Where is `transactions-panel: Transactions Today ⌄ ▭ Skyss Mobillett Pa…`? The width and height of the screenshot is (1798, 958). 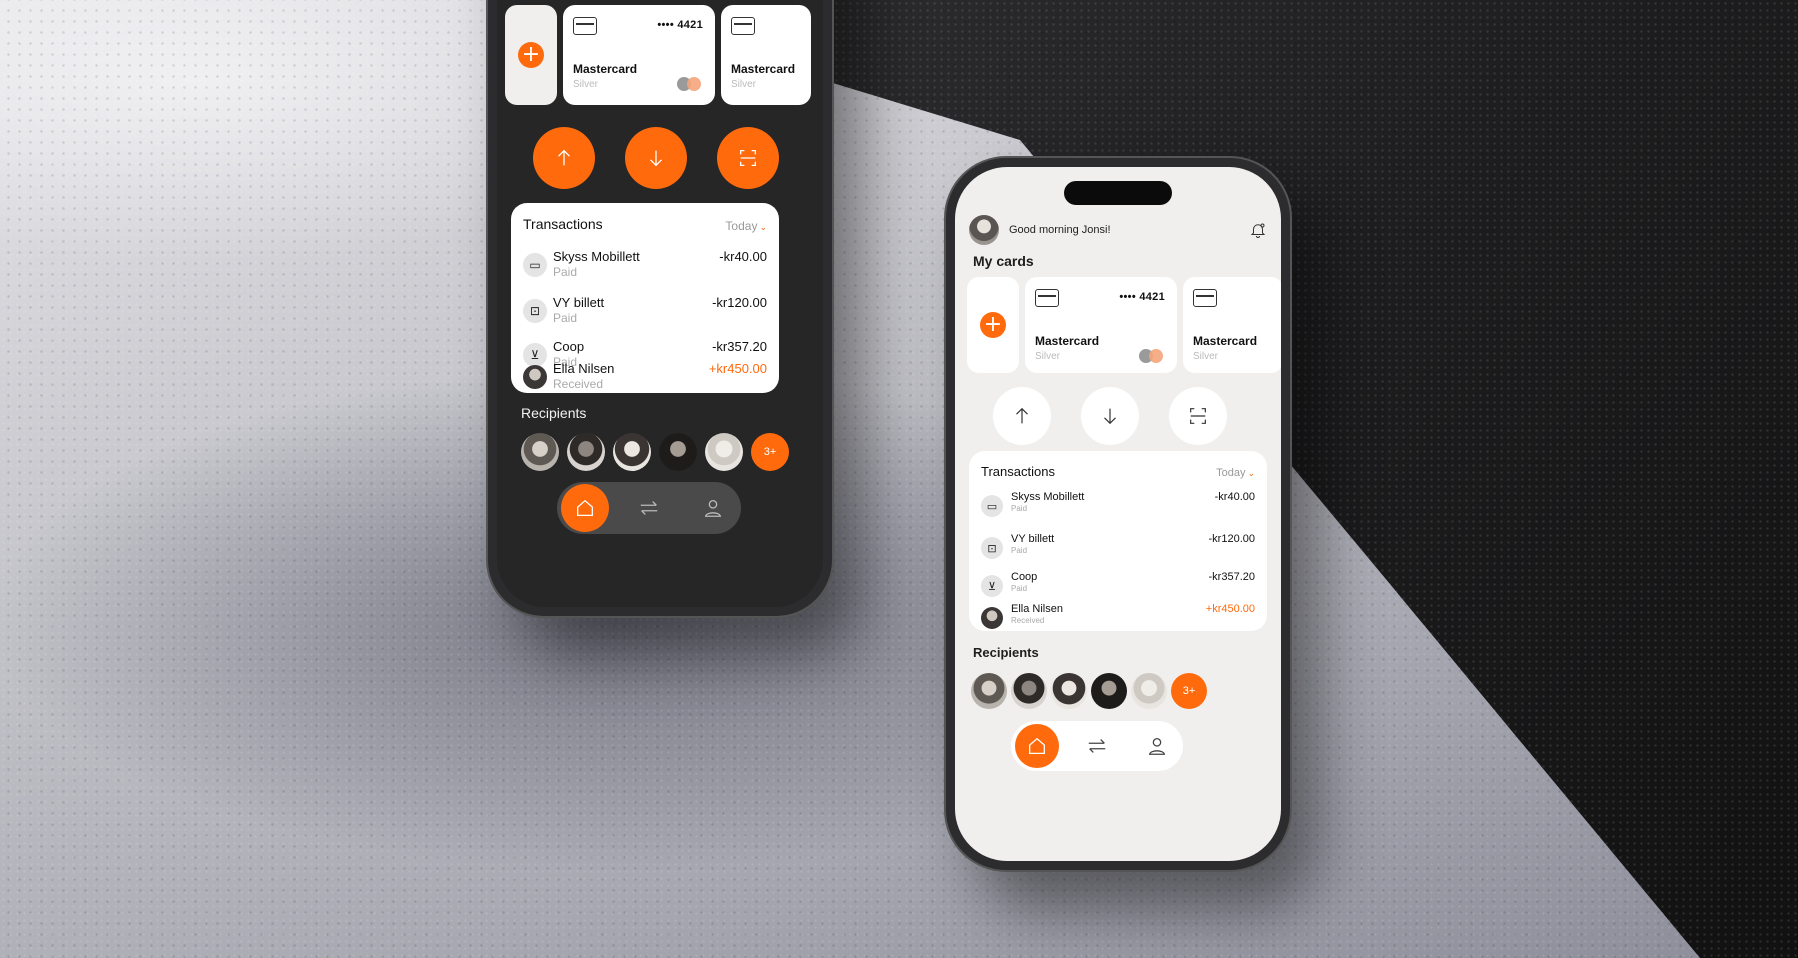
transactions-panel: Transactions Today ⌄ ▭ Skyss Mobillett Pa… is located at coordinates (645, 298).